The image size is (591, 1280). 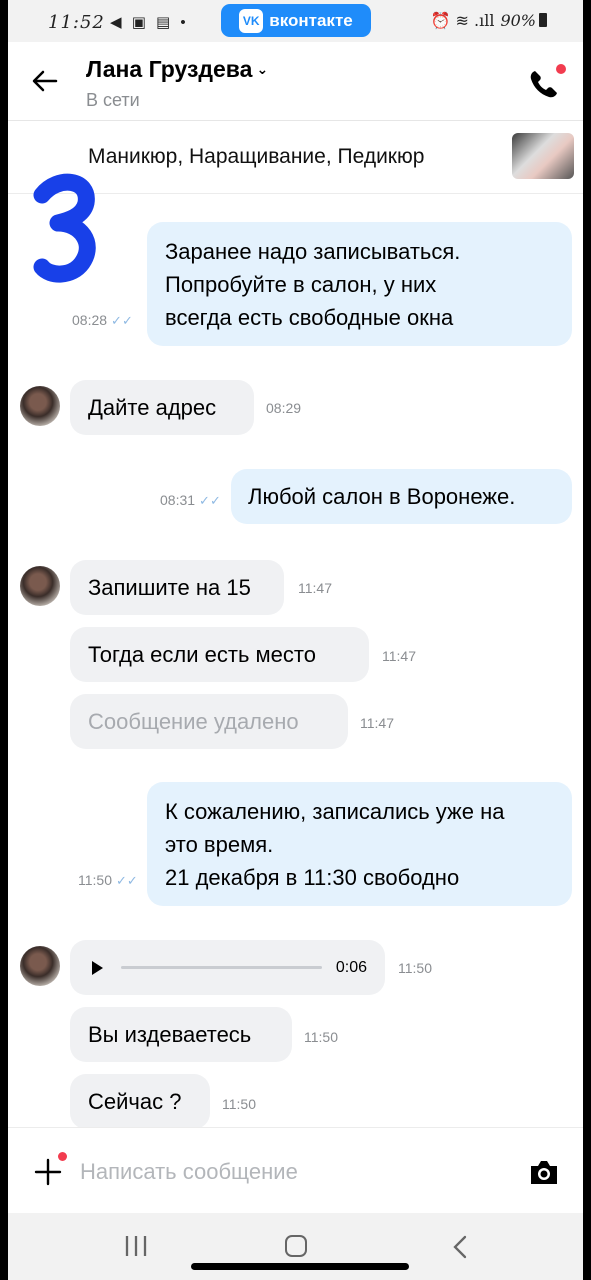 What do you see at coordinates (95, 880) in the screenshot?
I see `message-time-text: 11:50` at bounding box center [95, 880].